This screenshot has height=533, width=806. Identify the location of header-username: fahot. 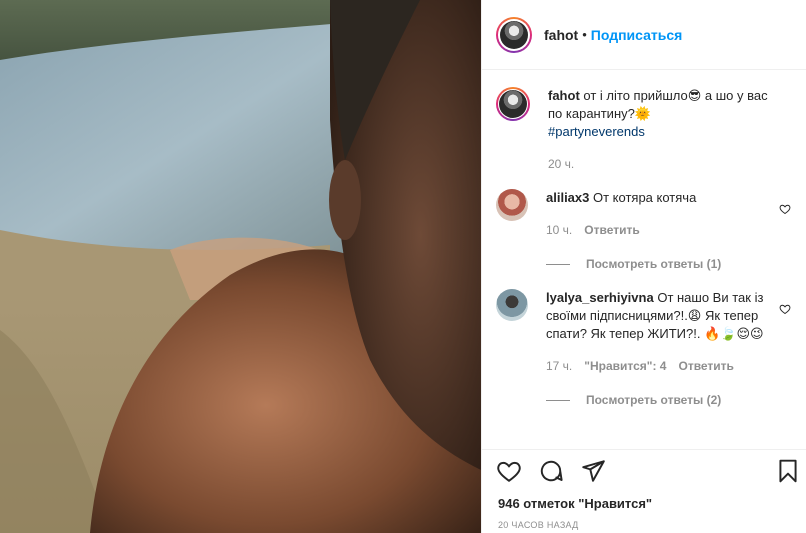
(561, 35).